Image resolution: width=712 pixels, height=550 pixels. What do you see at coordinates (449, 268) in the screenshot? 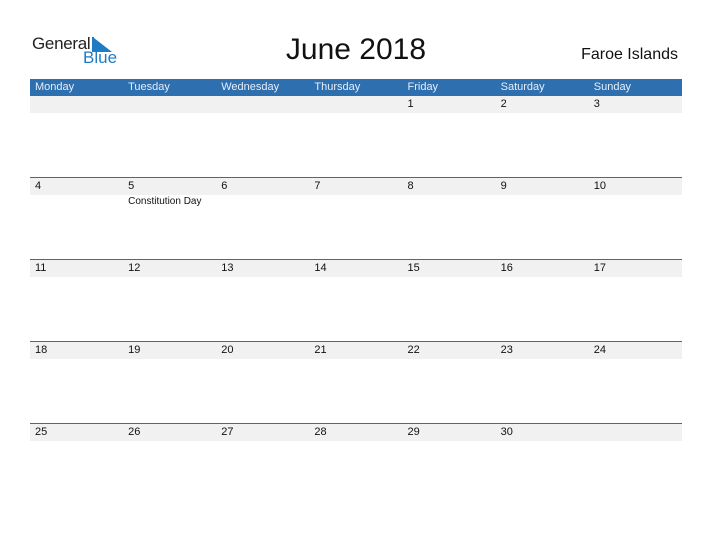
I see `day-cell: 15` at bounding box center [449, 268].